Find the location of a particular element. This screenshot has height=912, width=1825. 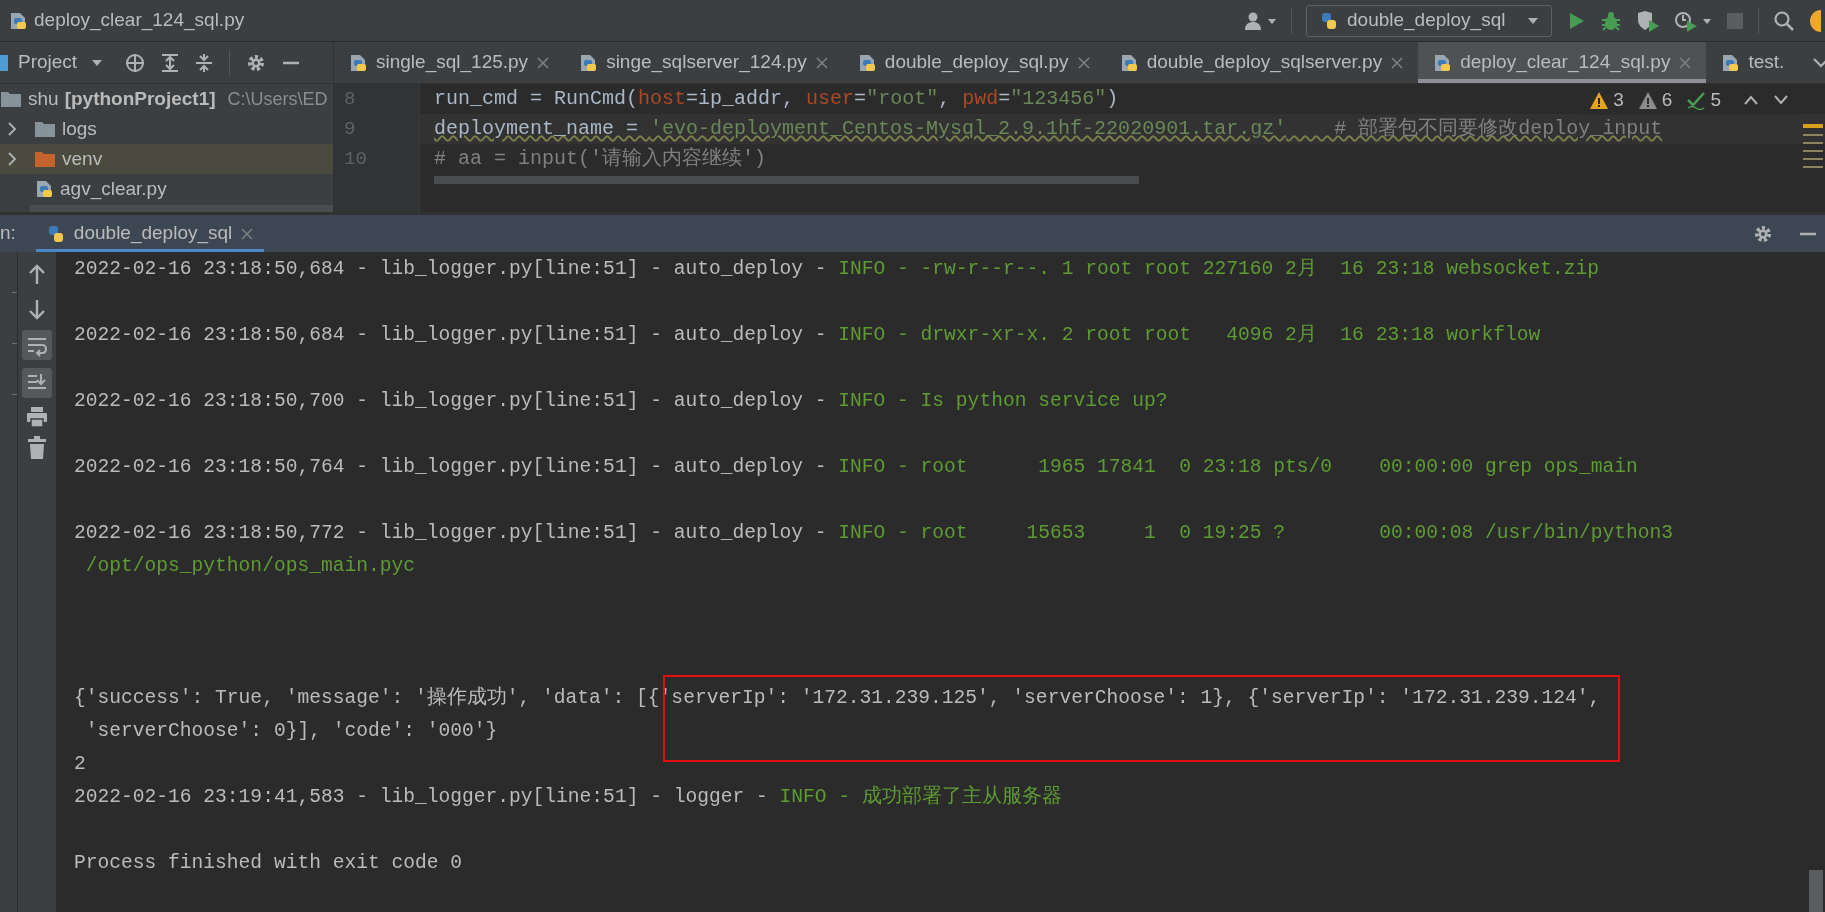

output-line: 2022-02-16 23:18:50,764 - lib_logger.py[line:51] - auto_deploy - INFO - root 1965 17841 0 23:18 pts/0 00:00:00 grep ops_main is located at coordinates (856, 467).